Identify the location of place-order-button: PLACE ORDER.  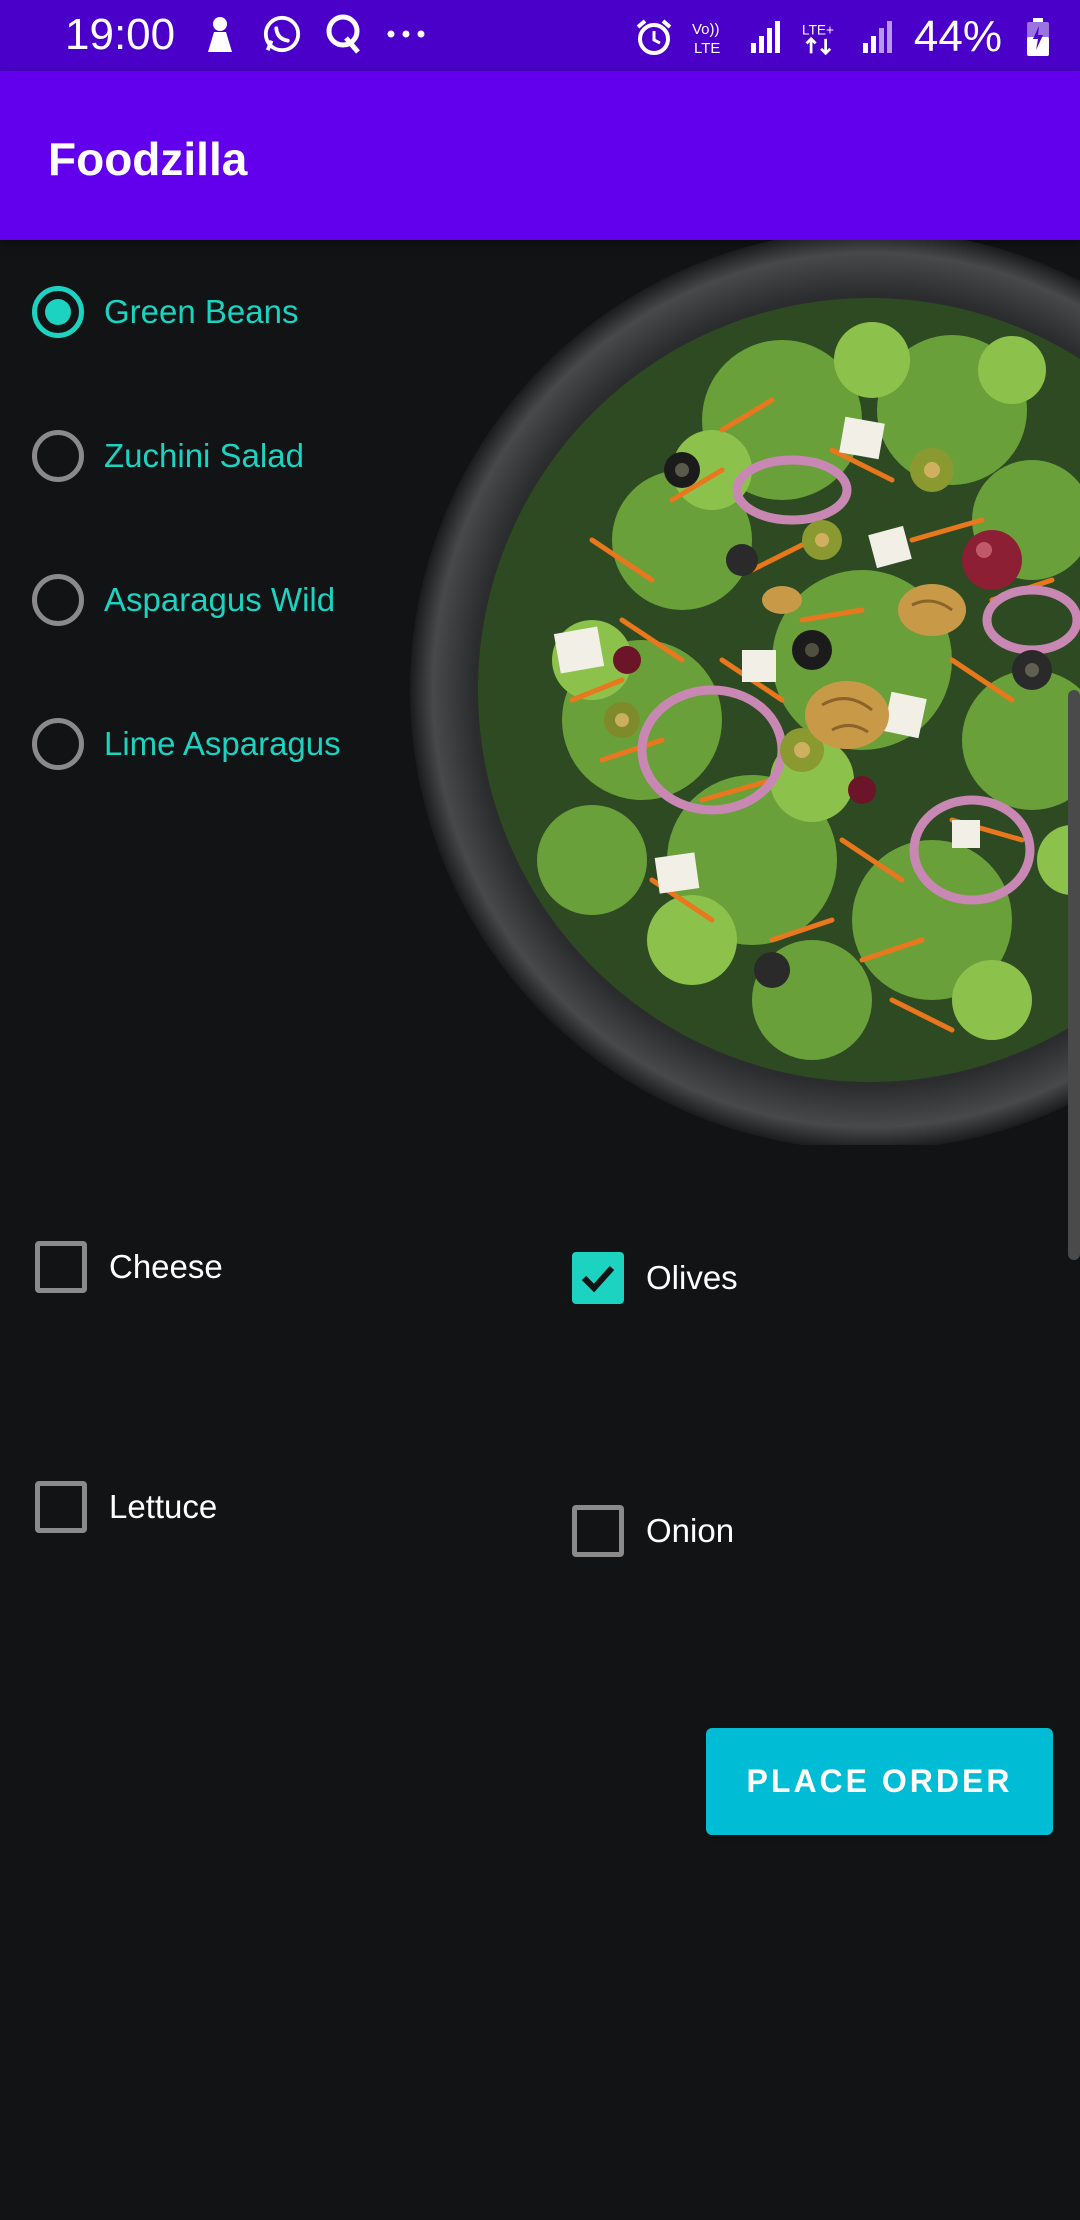
(879, 1781).